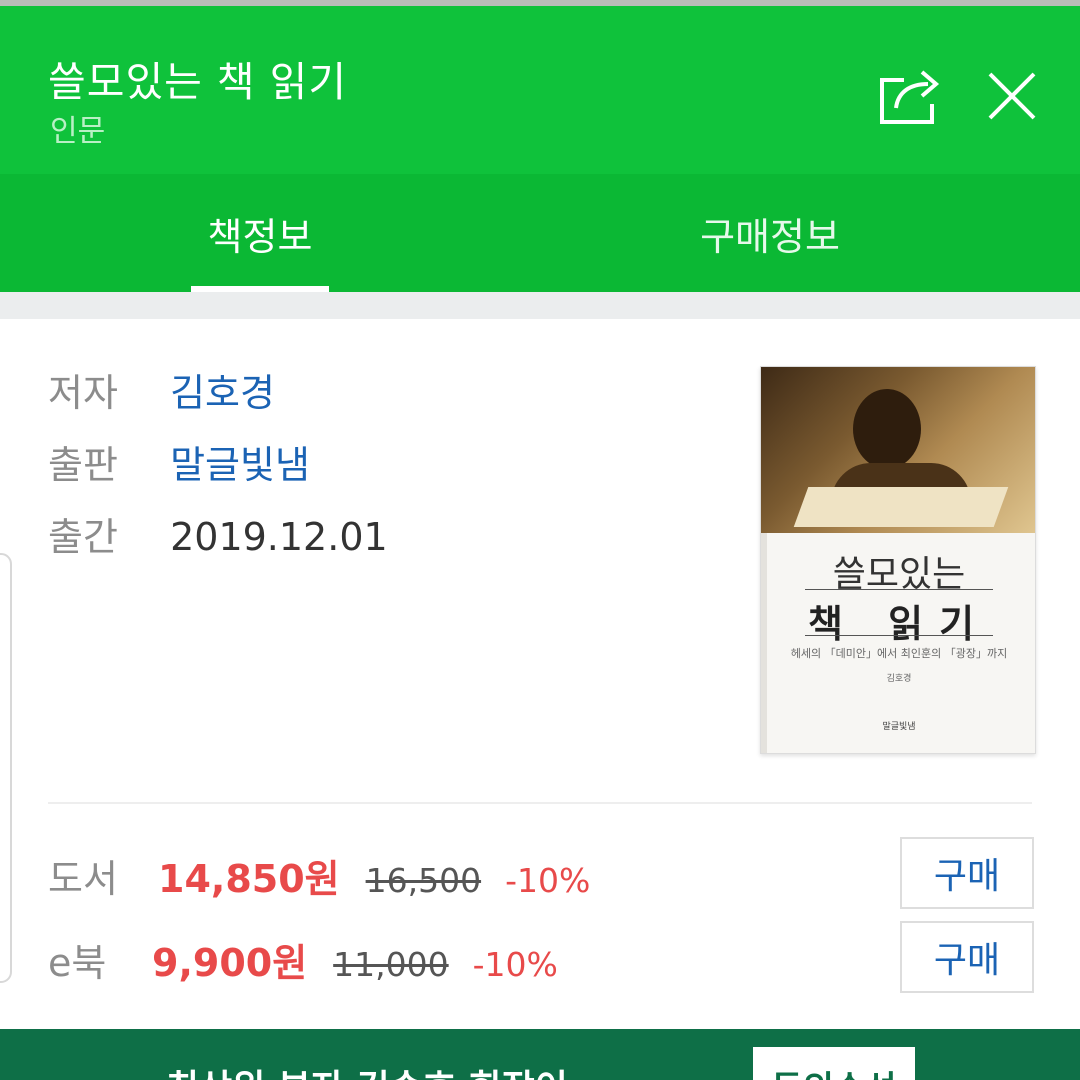 This screenshot has width=1080, height=1080. What do you see at coordinates (78, 131) in the screenshot?
I see `book-category: 인문` at bounding box center [78, 131].